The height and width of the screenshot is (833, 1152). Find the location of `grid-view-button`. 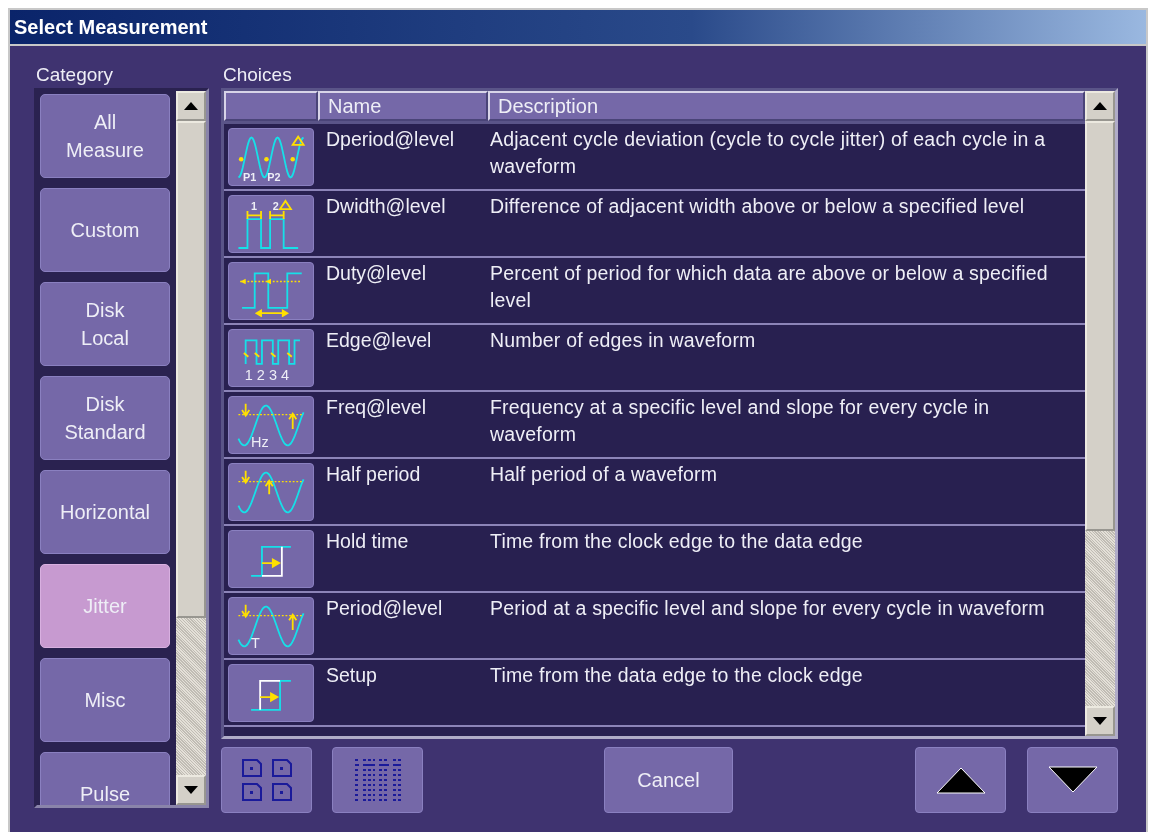

grid-view-button is located at coordinates (266, 780).